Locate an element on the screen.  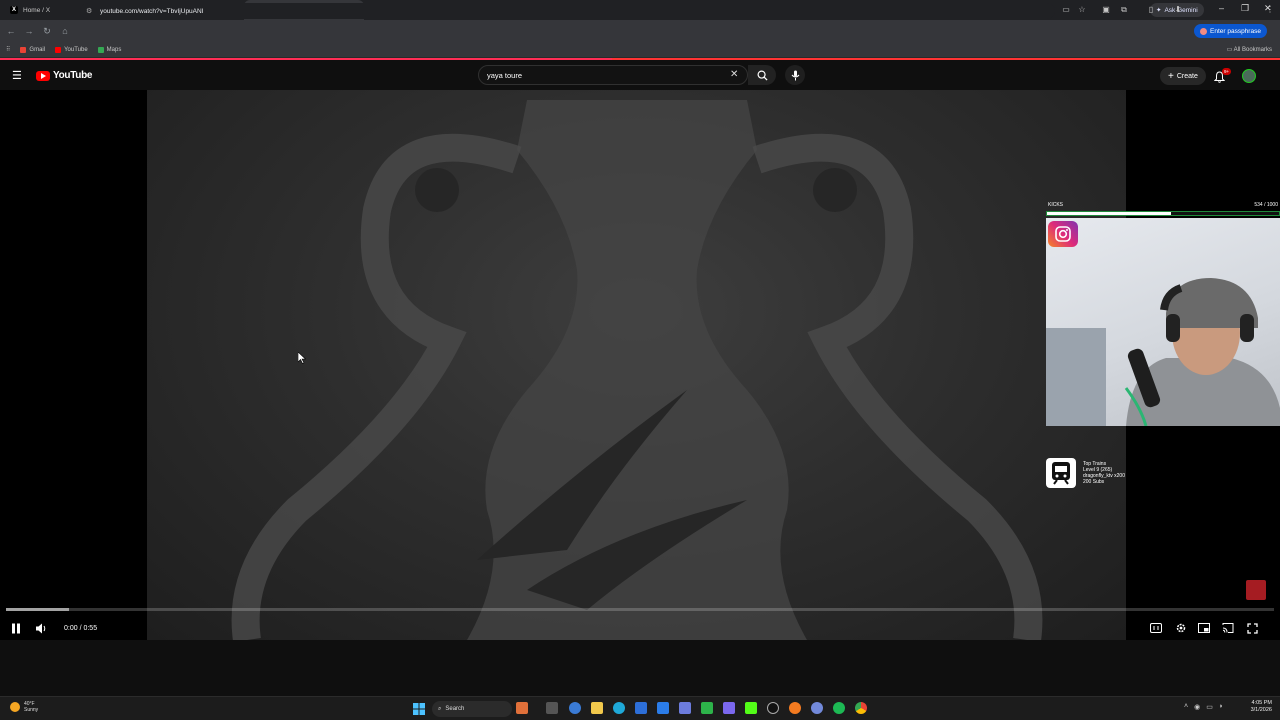
chevron-up-icon: ˄ is located at coordinates (1186, 707).